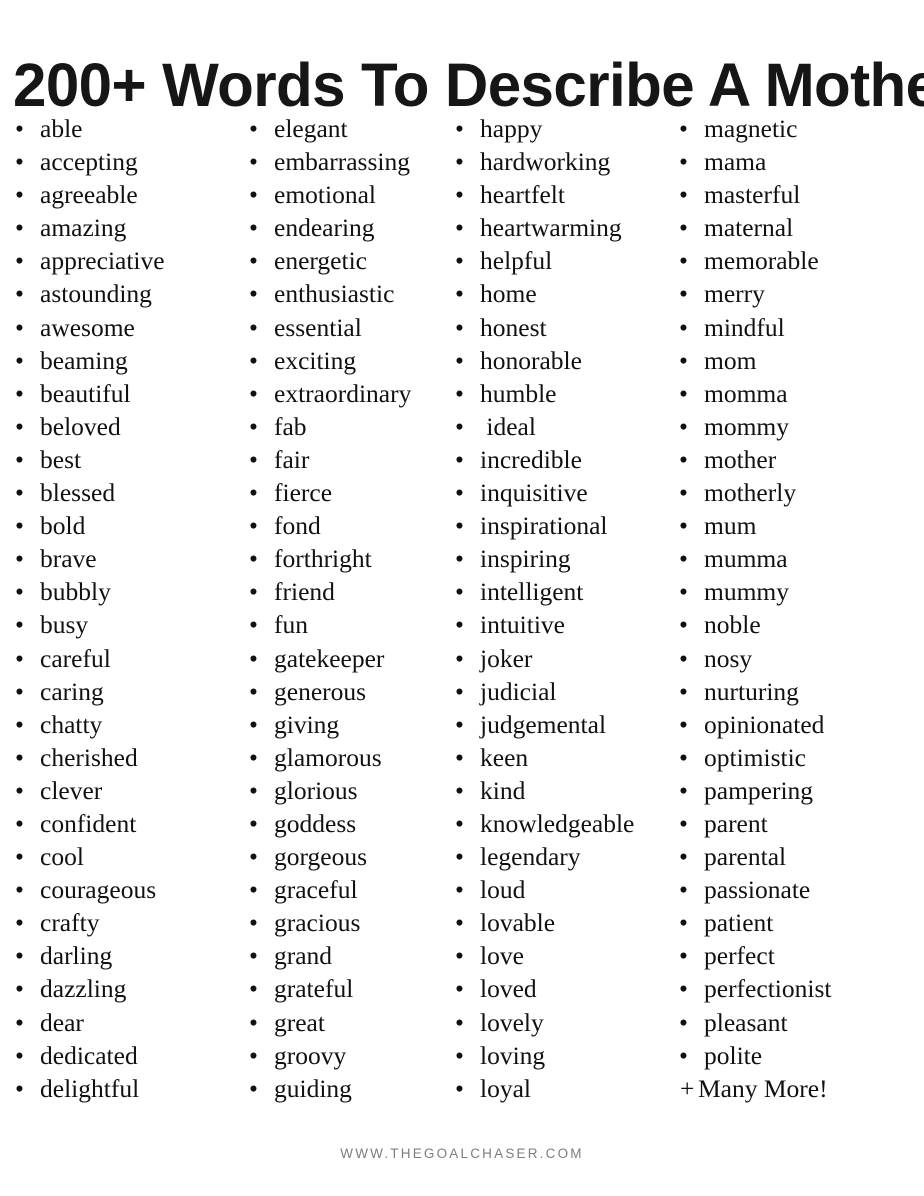 This screenshot has height=1196, width=924. What do you see at coordinates (127, 426) in the screenshot?
I see `word-list-item: • beloved` at bounding box center [127, 426].